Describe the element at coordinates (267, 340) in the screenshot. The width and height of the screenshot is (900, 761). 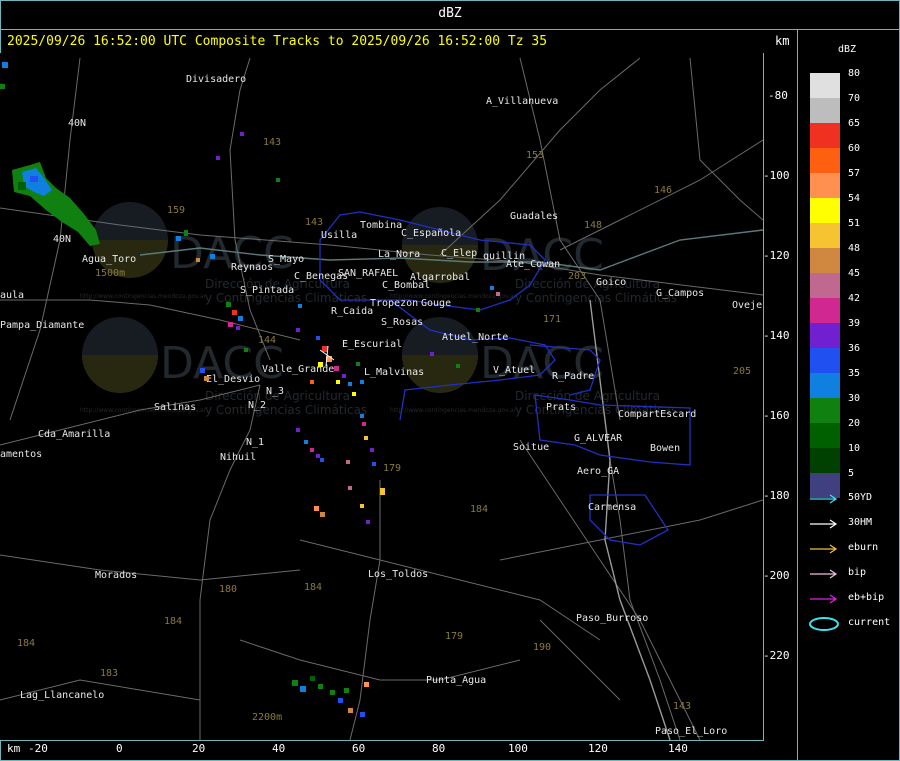
I see `svg-text: 144` at that location.